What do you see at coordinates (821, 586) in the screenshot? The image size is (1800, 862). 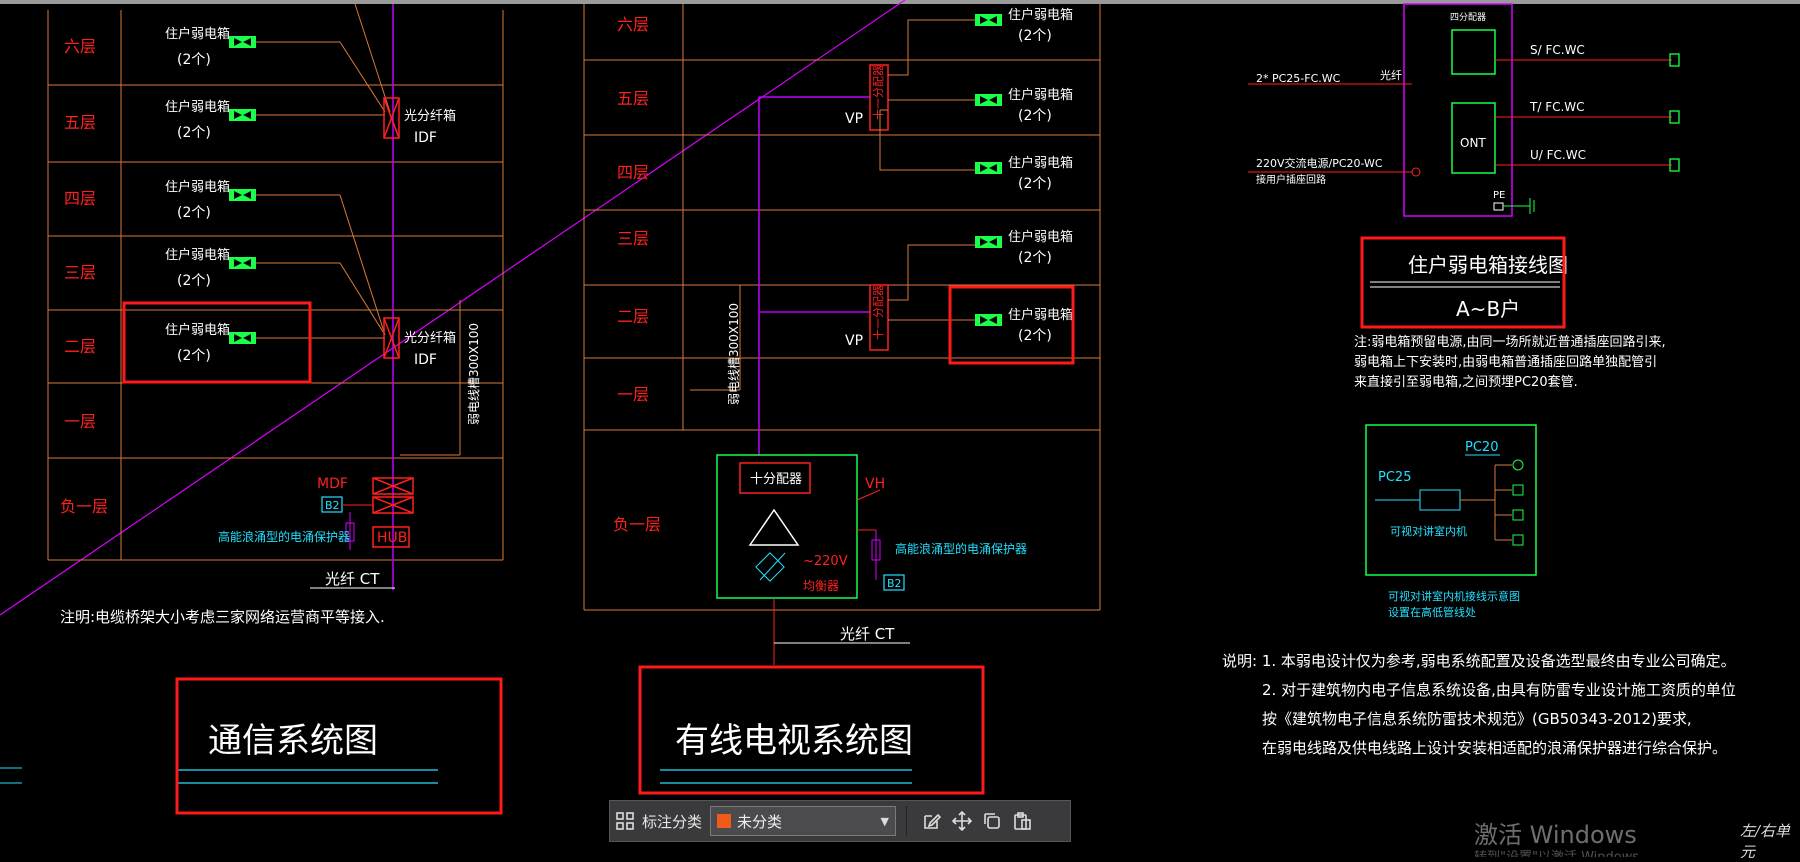 I see `equalizer-label: 均衡器` at bounding box center [821, 586].